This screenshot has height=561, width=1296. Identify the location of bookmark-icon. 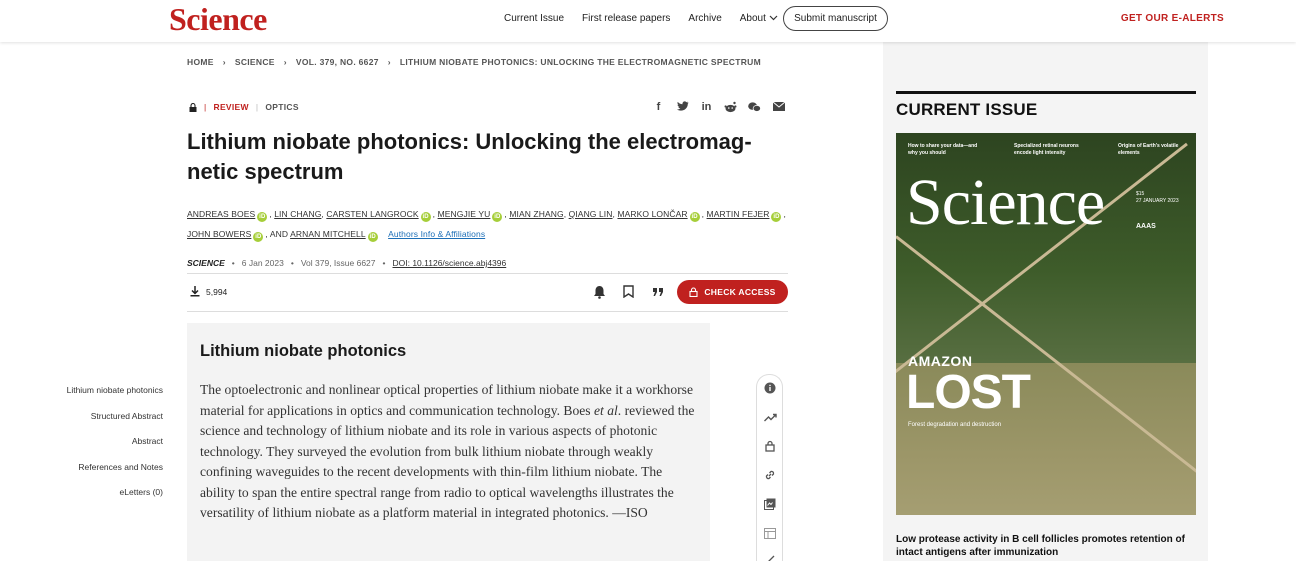
(628, 291).